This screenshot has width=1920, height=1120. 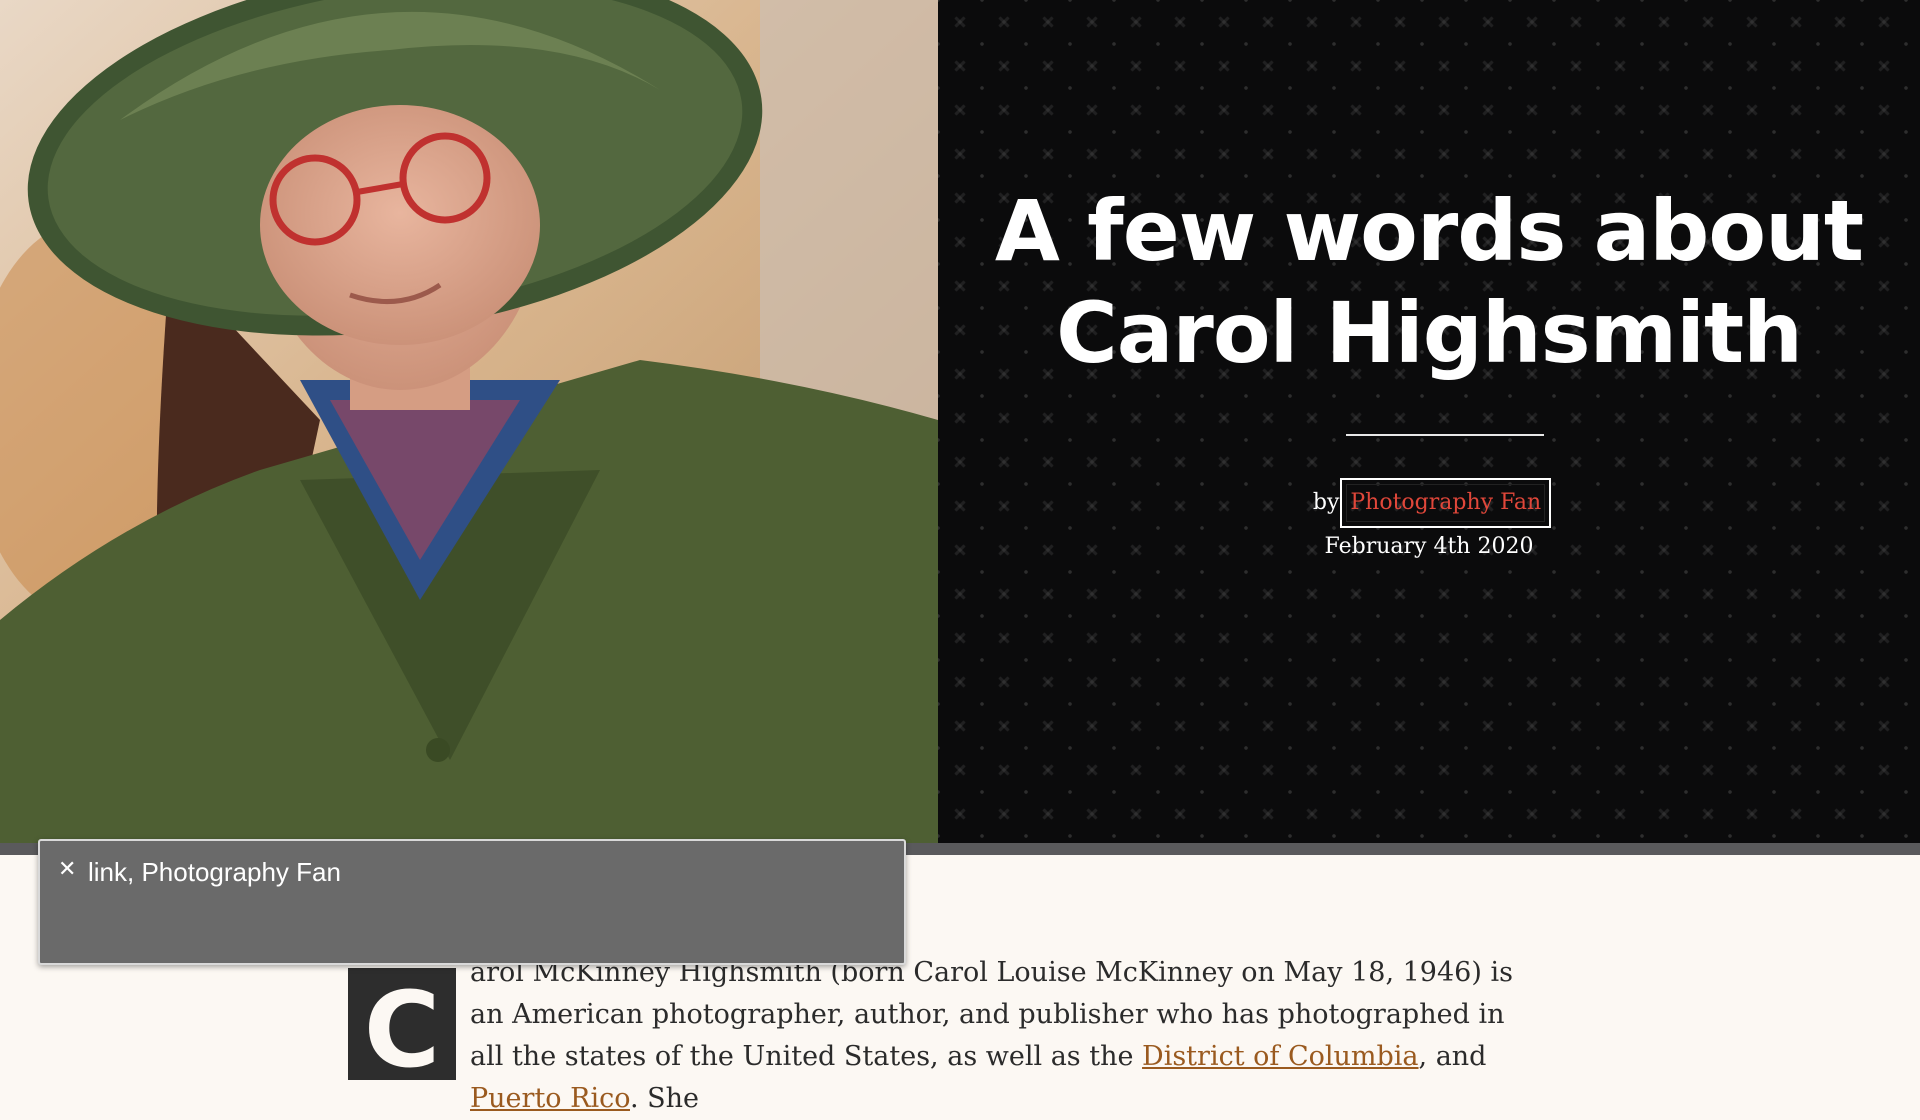 I want to click on title-divider, so click(x=1445, y=435).